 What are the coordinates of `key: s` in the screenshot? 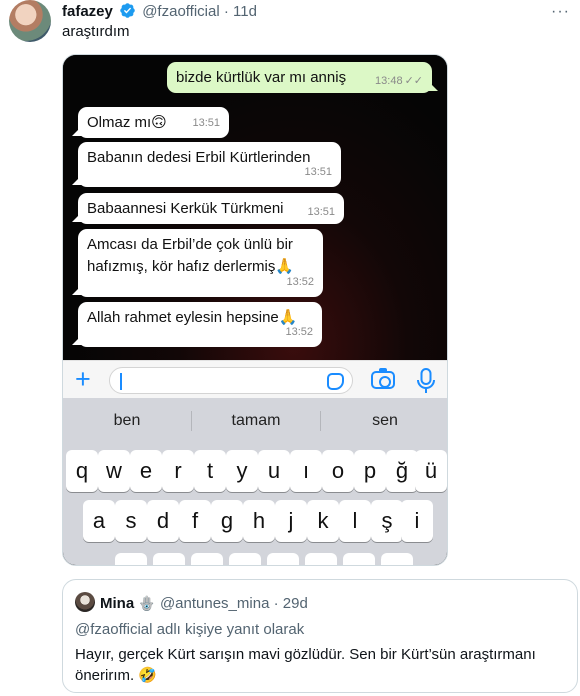 It's located at (131, 521).